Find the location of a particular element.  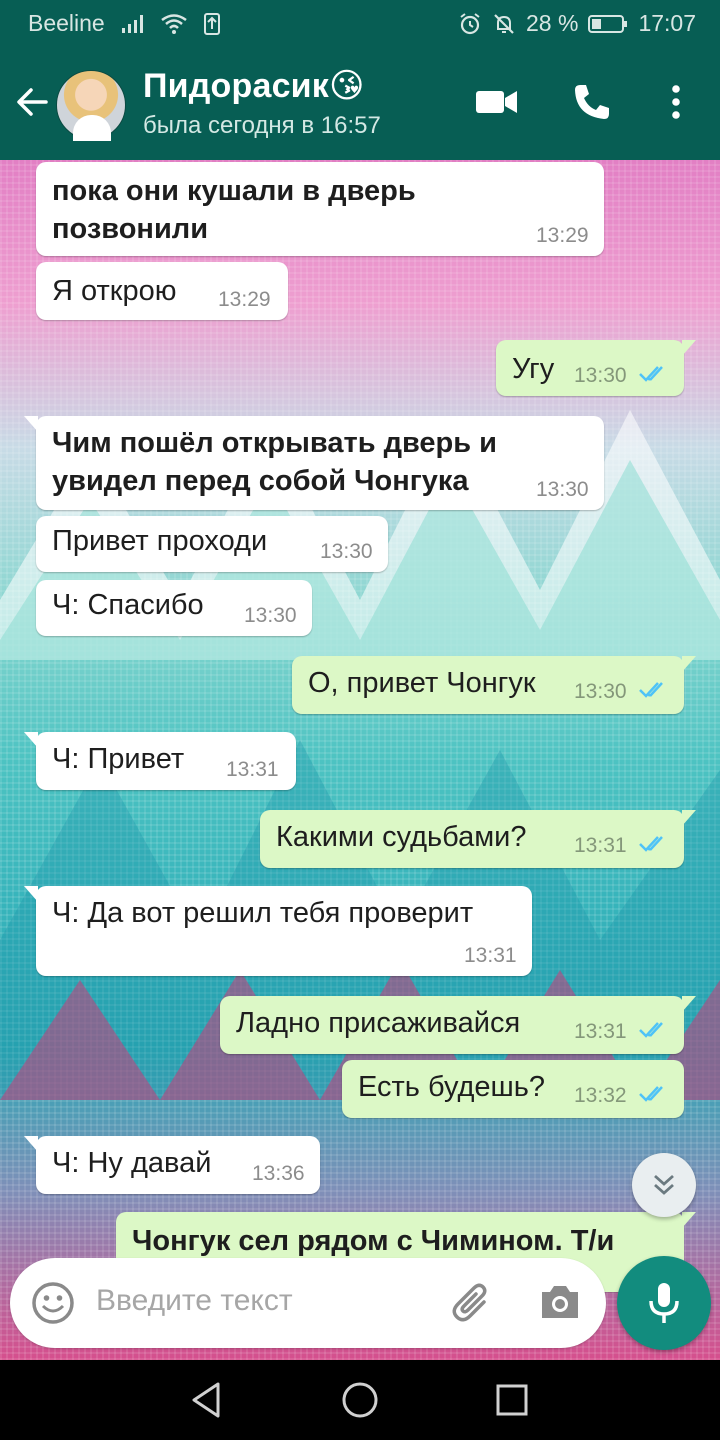

message-incoming: Ч: Привет 13:31 is located at coordinates (160, 761).